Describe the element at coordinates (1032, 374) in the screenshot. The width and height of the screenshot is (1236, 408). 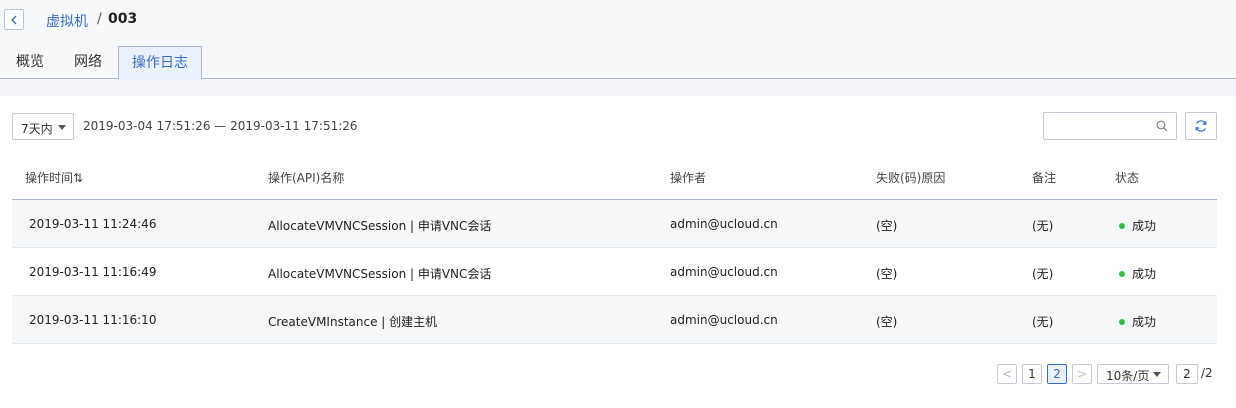
I see `page-button-1: 1` at that location.